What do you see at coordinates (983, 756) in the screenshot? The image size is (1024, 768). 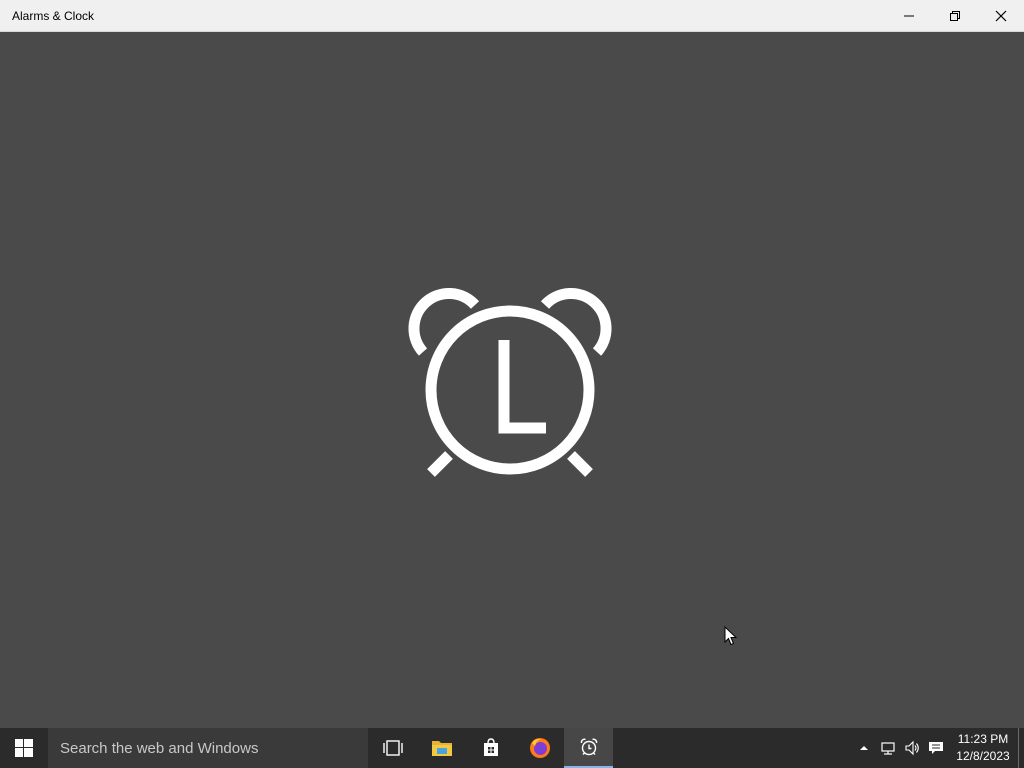 I see `clock-date: 12/8/2023` at bounding box center [983, 756].